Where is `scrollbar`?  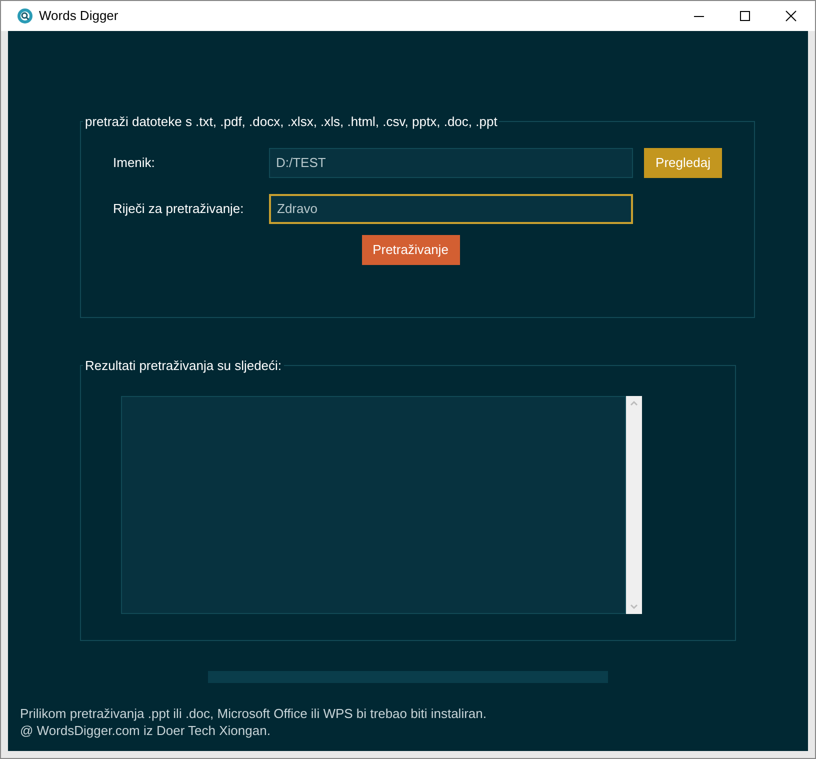 scrollbar is located at coordinates (634, 505).